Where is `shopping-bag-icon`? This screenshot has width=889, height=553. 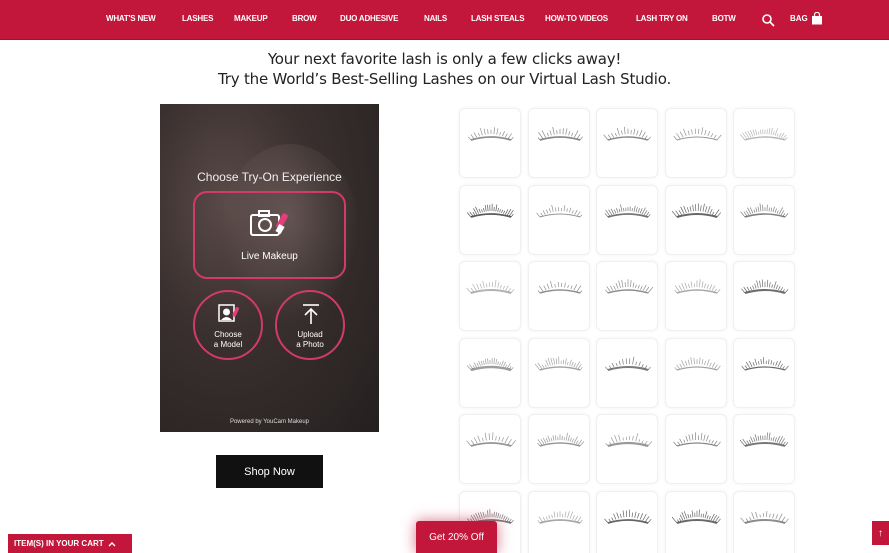 shopping-bag-icon is located at coordinates (816, 18).